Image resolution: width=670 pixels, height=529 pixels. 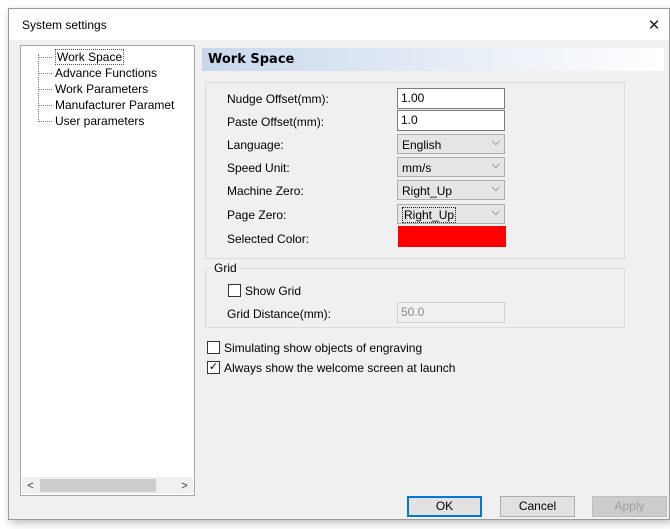 What do you see at coordinates (451, 120) in the screenshot?
I see `paste-offset-input: 1.0` at bounding box center [451, 120].